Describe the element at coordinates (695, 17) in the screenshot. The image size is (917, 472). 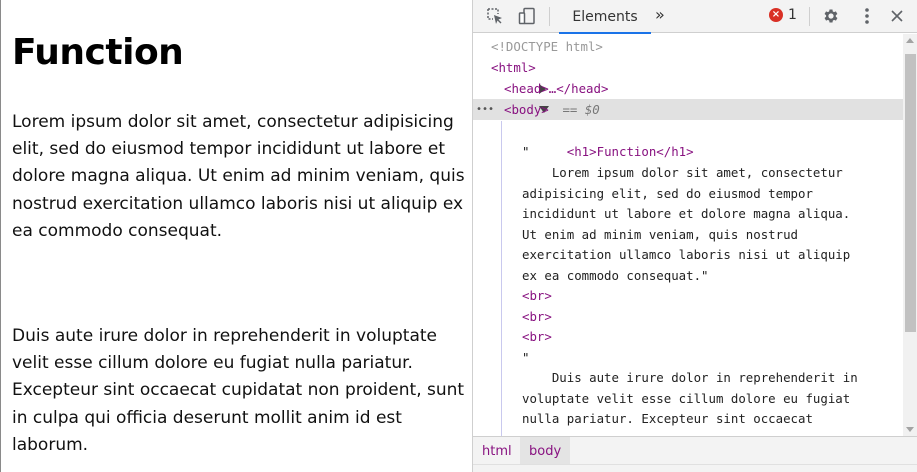
I see `devtools-toolbar: Elements » × 1` at that location.